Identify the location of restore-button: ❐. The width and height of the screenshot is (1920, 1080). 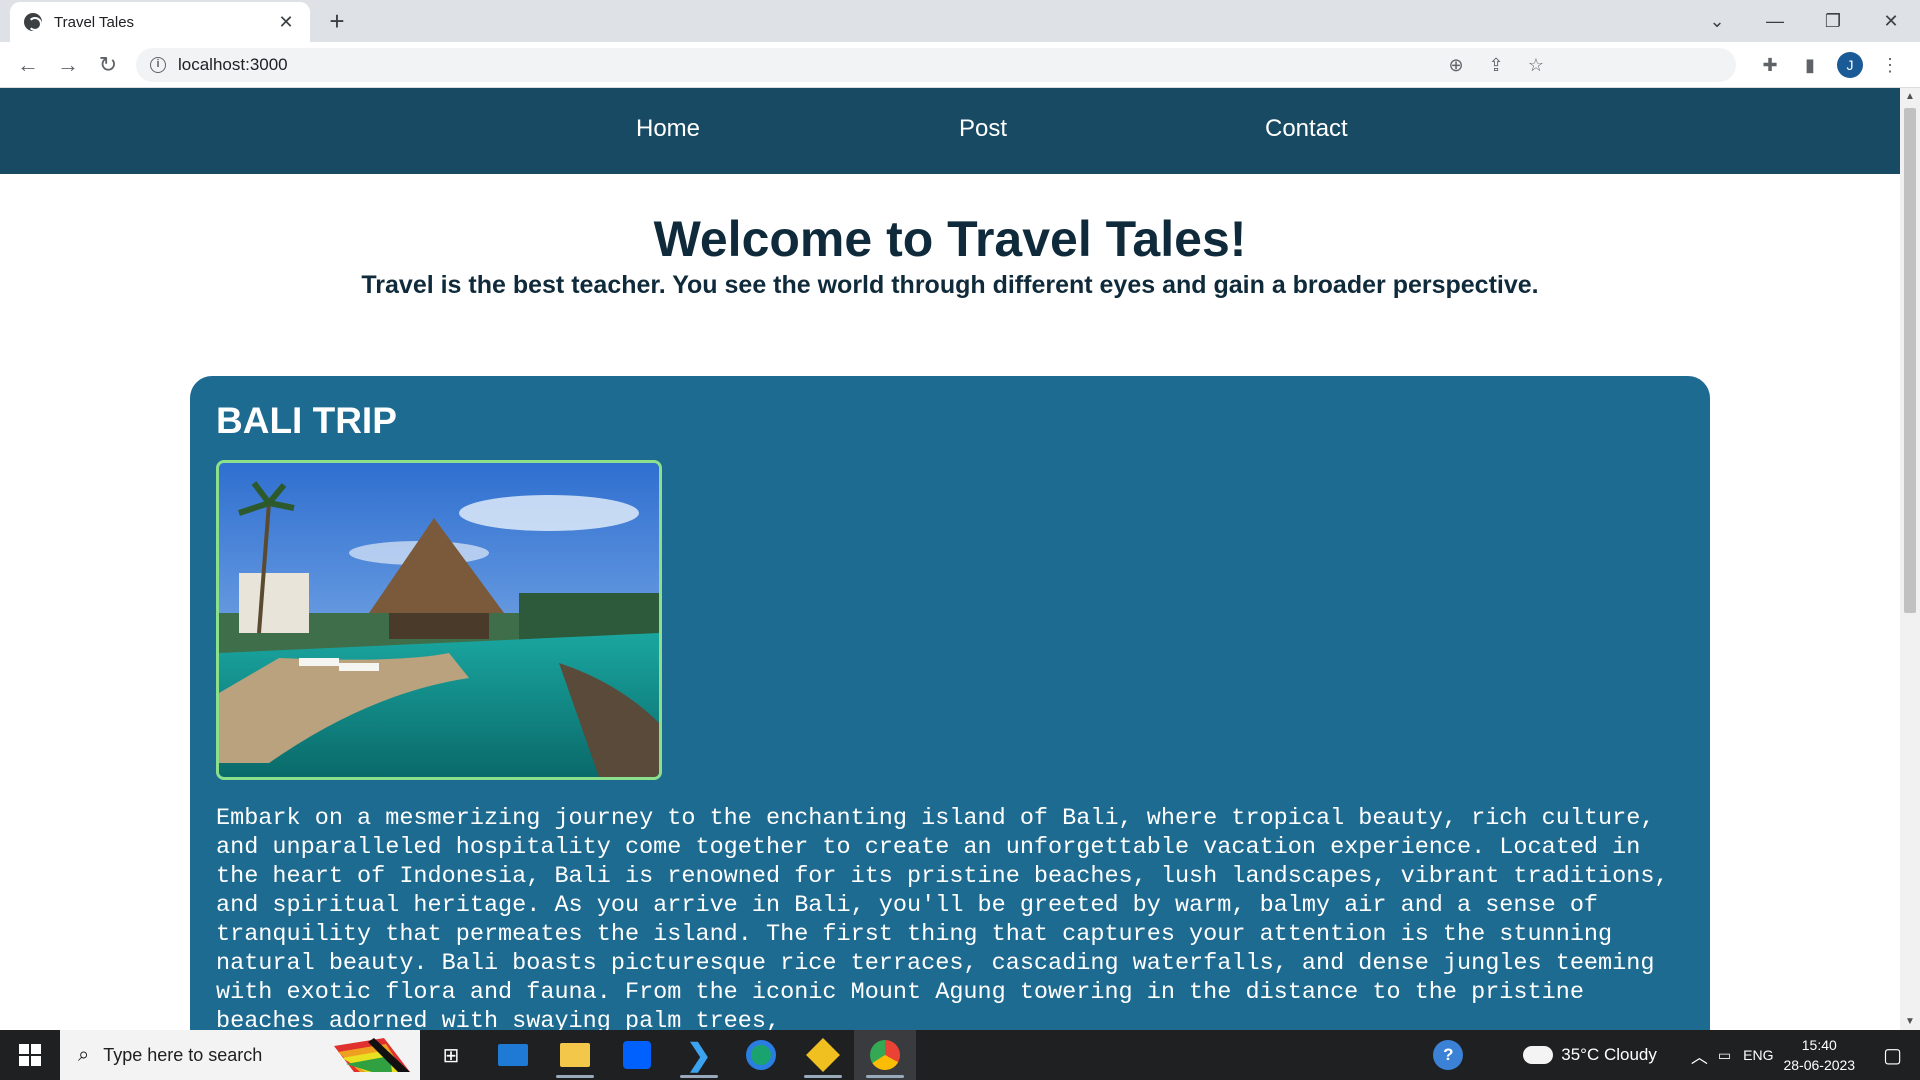
(1833, 21).